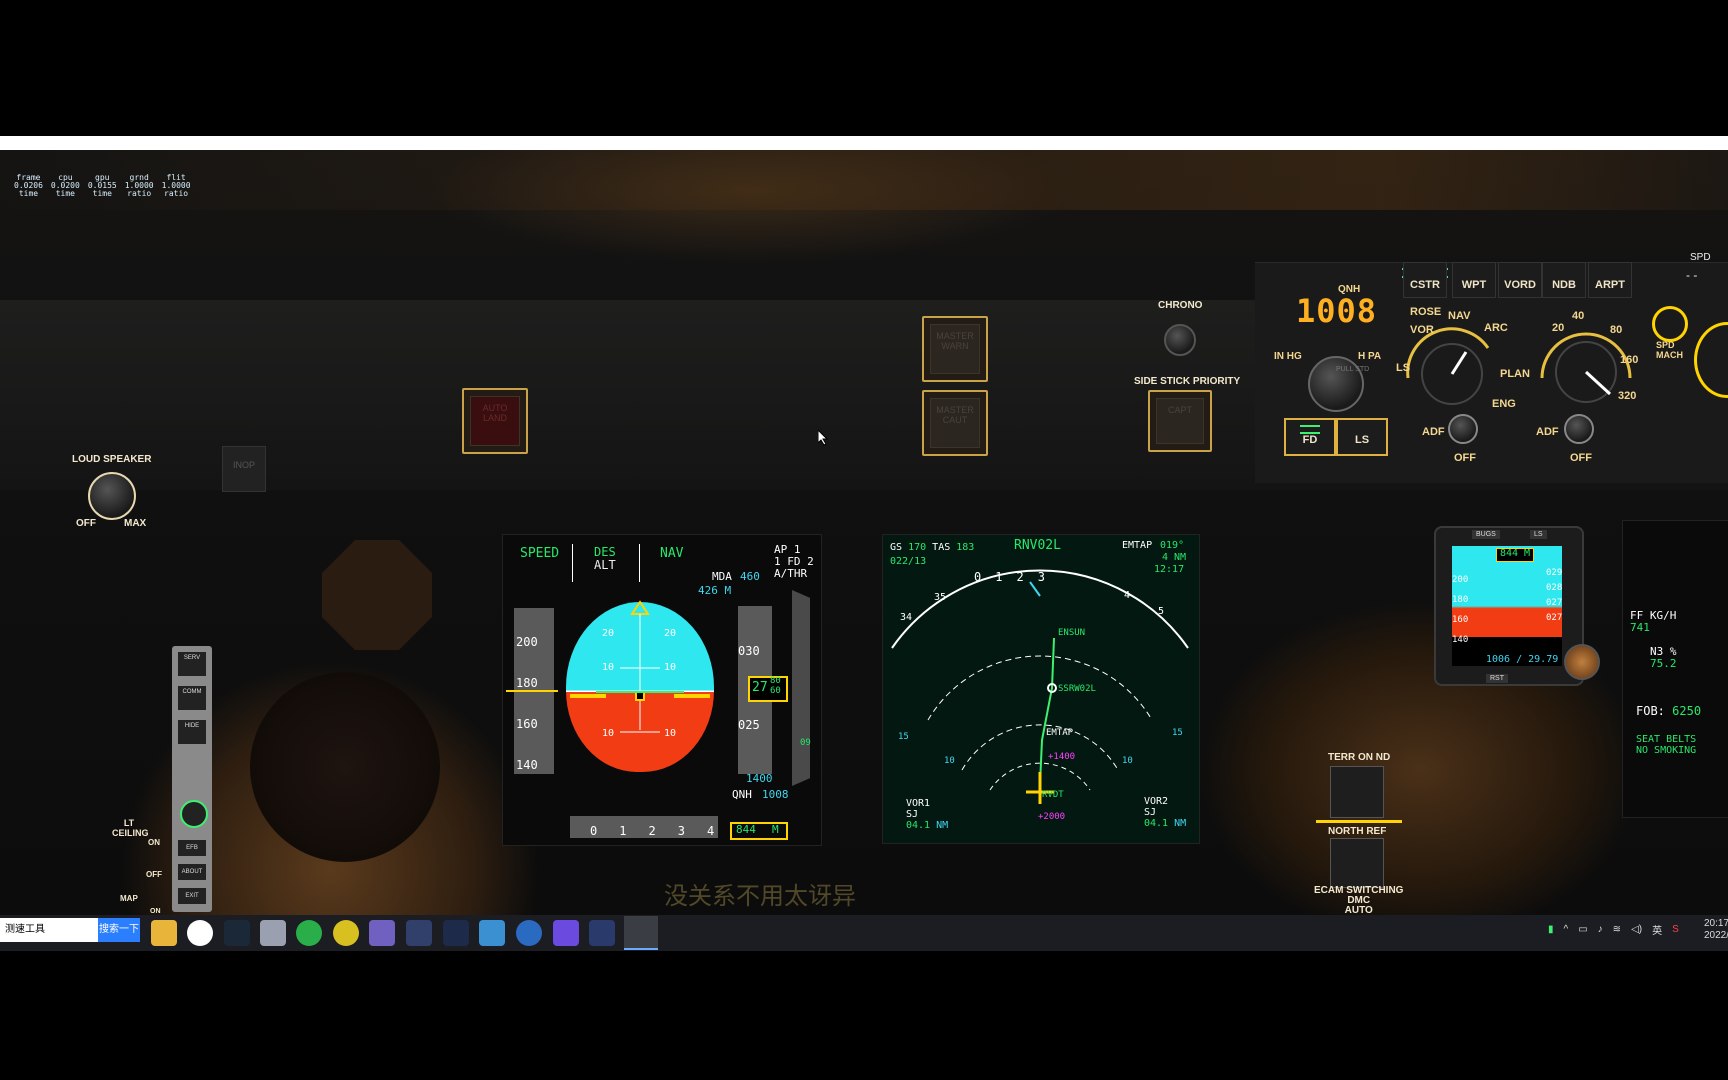 This screenshot has width=1728, height=1080. Describe the element at coordinates (527, 765) in the screenshot. I see `speed-tick: 140` at that location.